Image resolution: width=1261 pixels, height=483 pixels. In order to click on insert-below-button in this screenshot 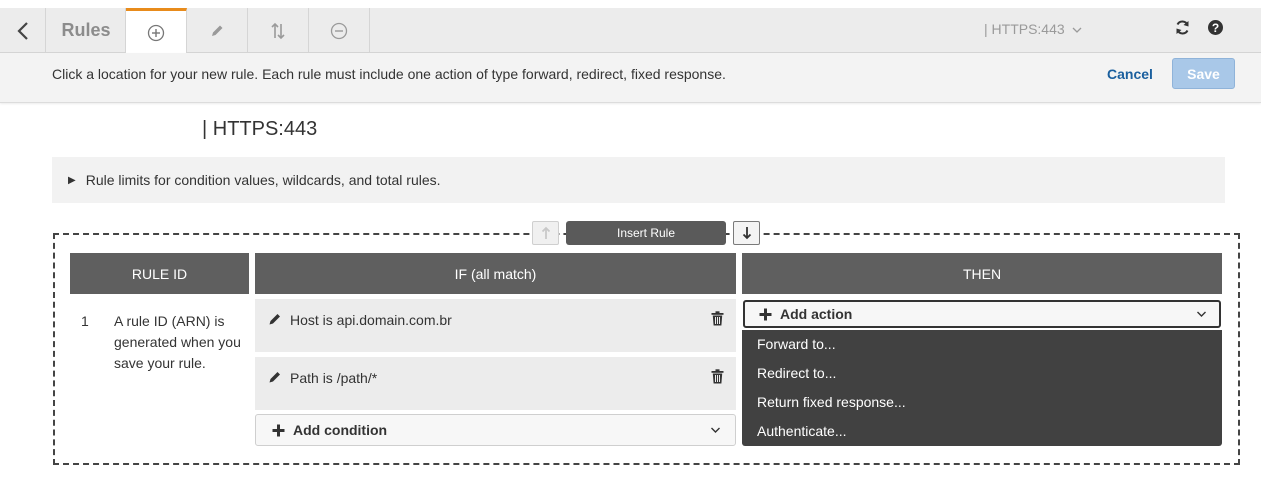, I will do `click(746, 233)`.